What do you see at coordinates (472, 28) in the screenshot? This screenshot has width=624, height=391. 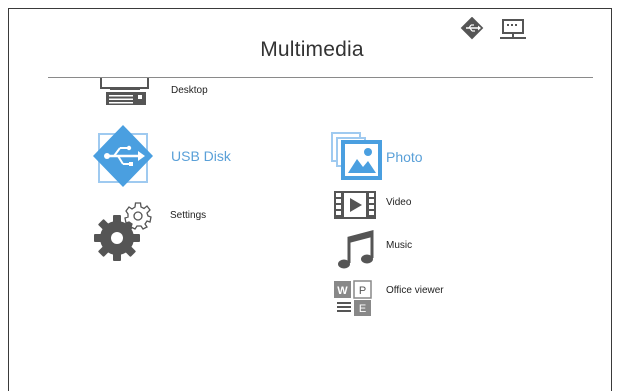 I see `usb-status-icon` at bounding box center [472, 28].